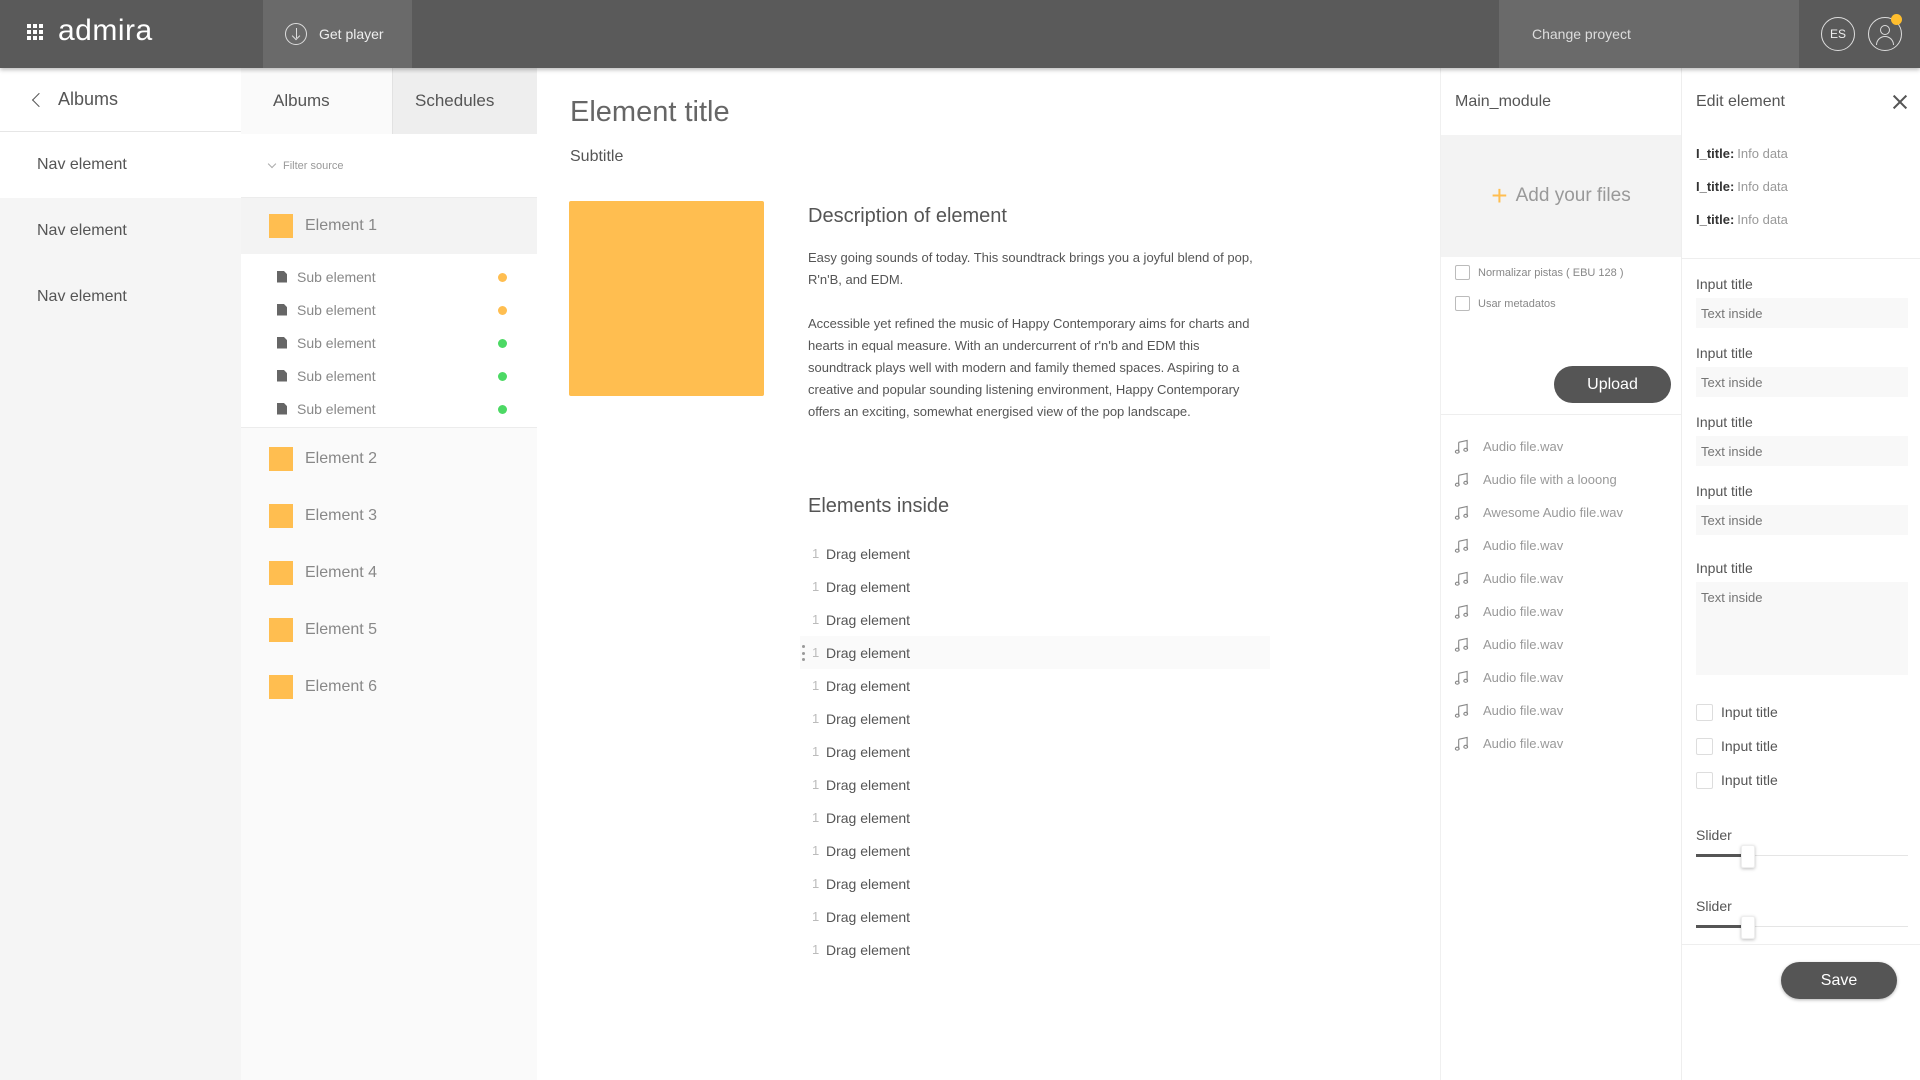  Describe the element at coordinates (1462, 303) in the screenshot. I see `metadata-checkbox` at that location.